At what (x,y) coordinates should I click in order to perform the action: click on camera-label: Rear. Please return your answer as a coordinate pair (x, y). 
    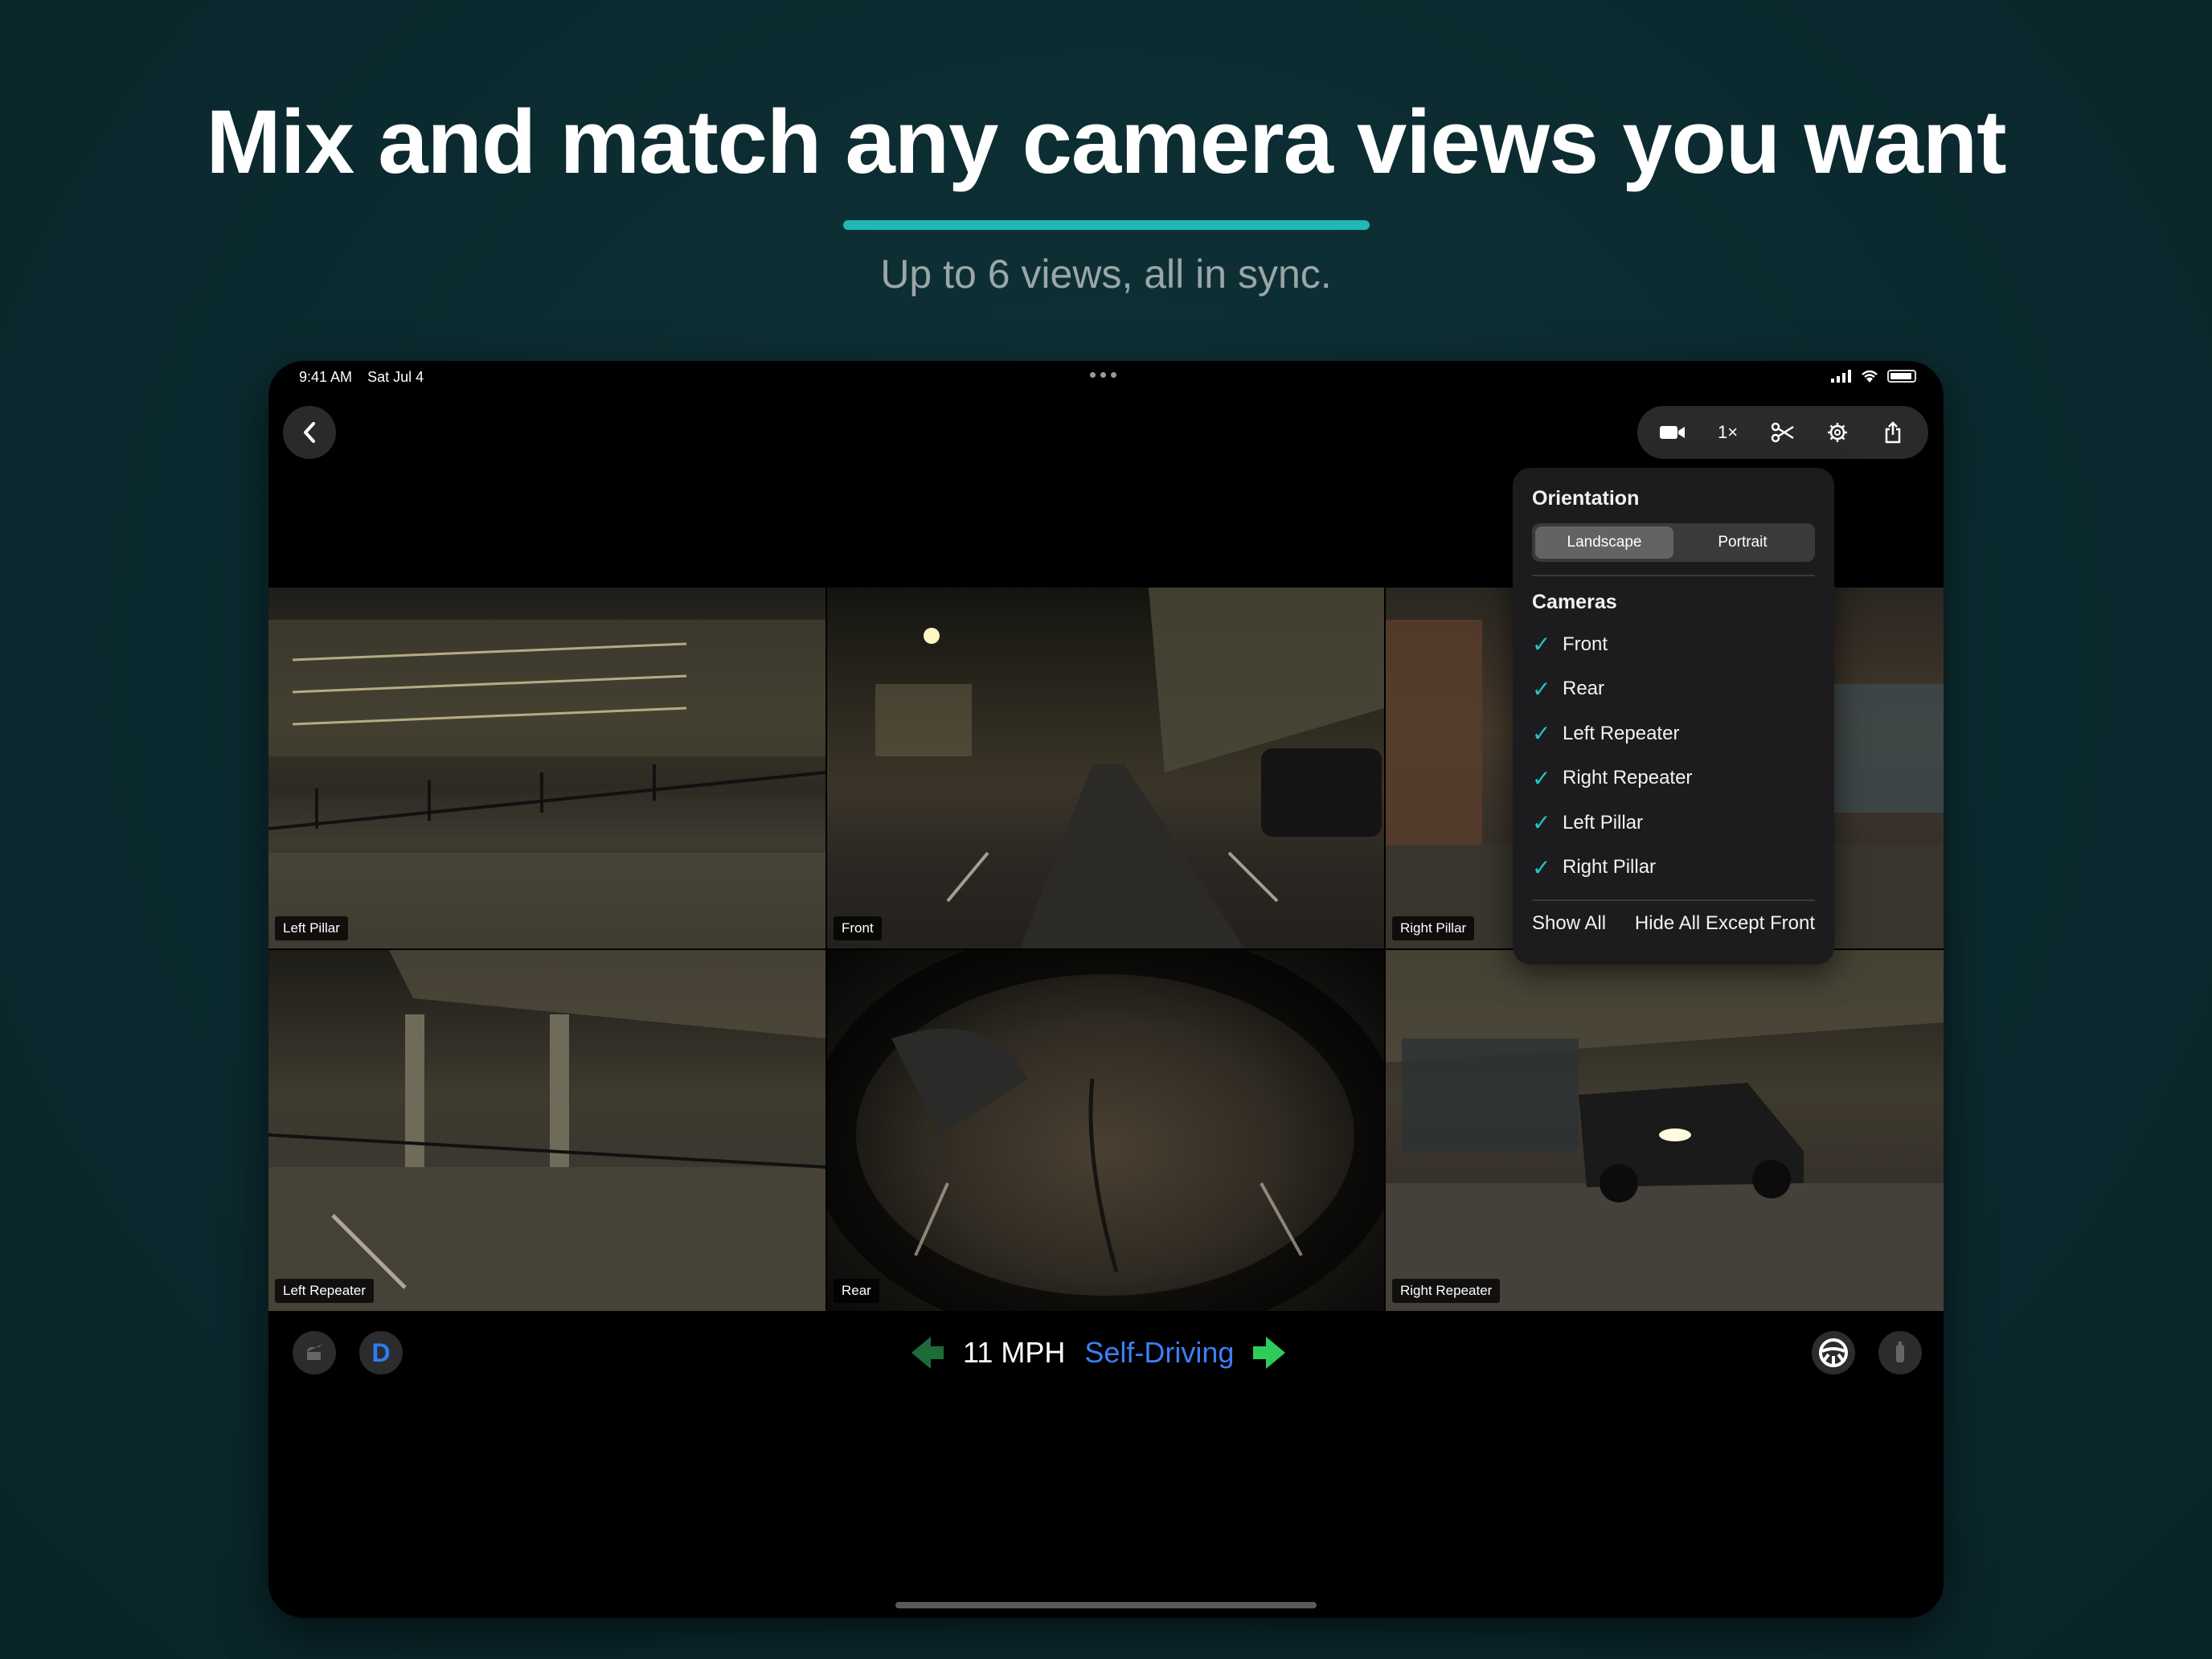
    Looking at the image, I should click on (856, 1291).